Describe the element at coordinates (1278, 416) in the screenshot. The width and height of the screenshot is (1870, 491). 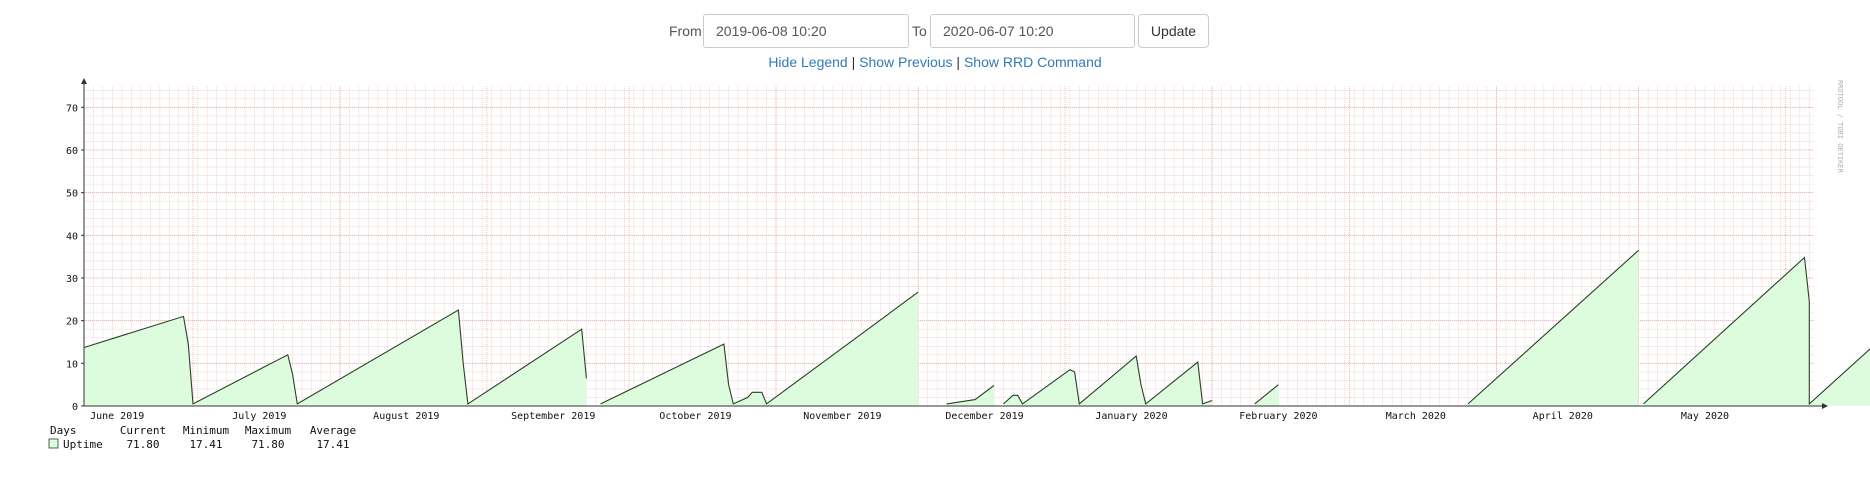
I see `x-tick-label: February 2020` at that location.